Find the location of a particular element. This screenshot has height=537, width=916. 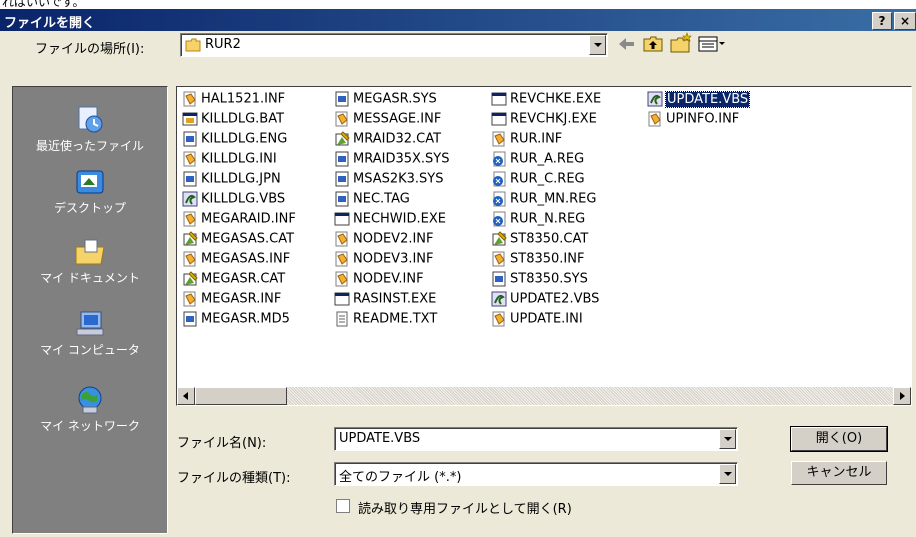

file-item: NODEV.INF is located at coordinates (379, 281).